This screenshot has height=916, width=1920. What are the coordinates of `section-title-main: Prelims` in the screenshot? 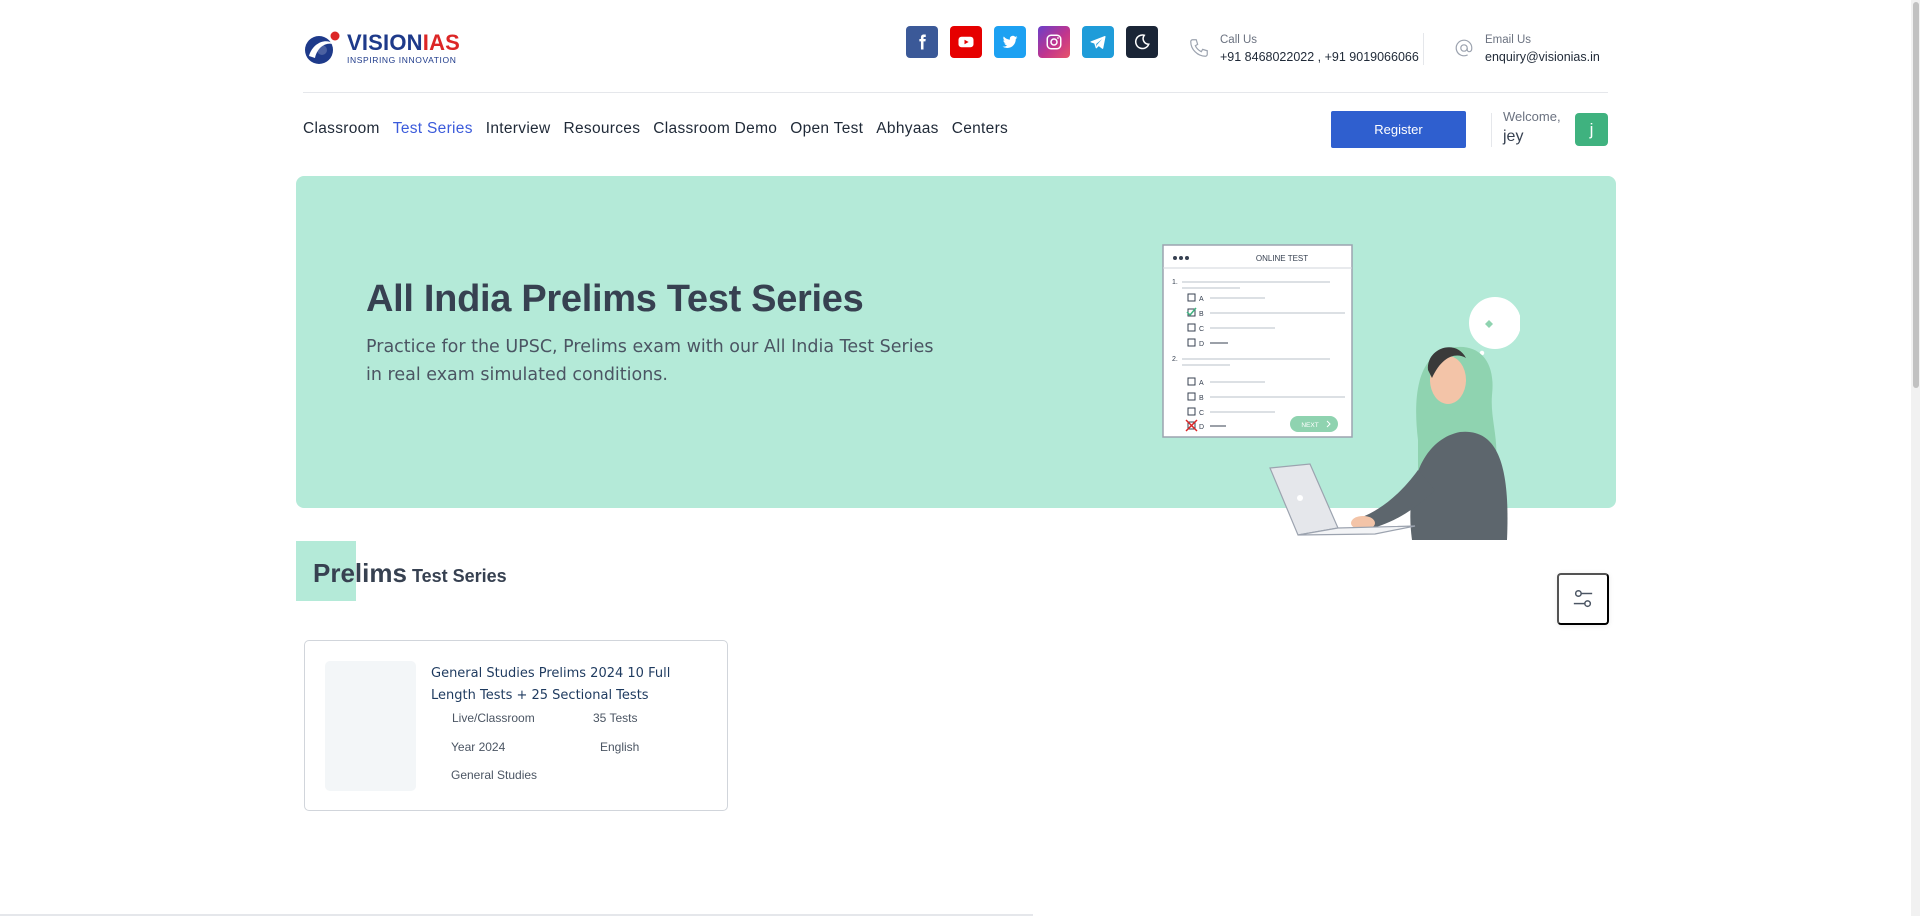 It's located at (360, 573).